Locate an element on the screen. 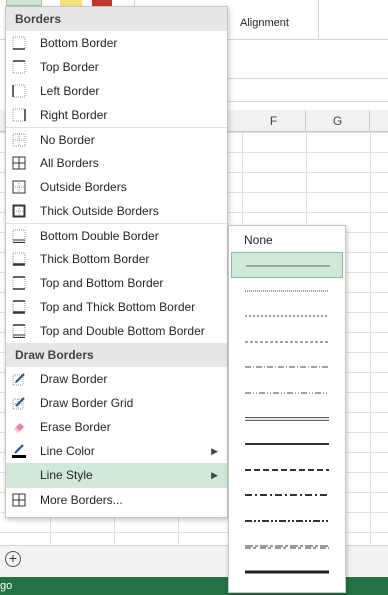 Image resolution: width=388 pixels, height=595 pixels. line-style-medium-dash-dot is located at coordinates (287, 495).